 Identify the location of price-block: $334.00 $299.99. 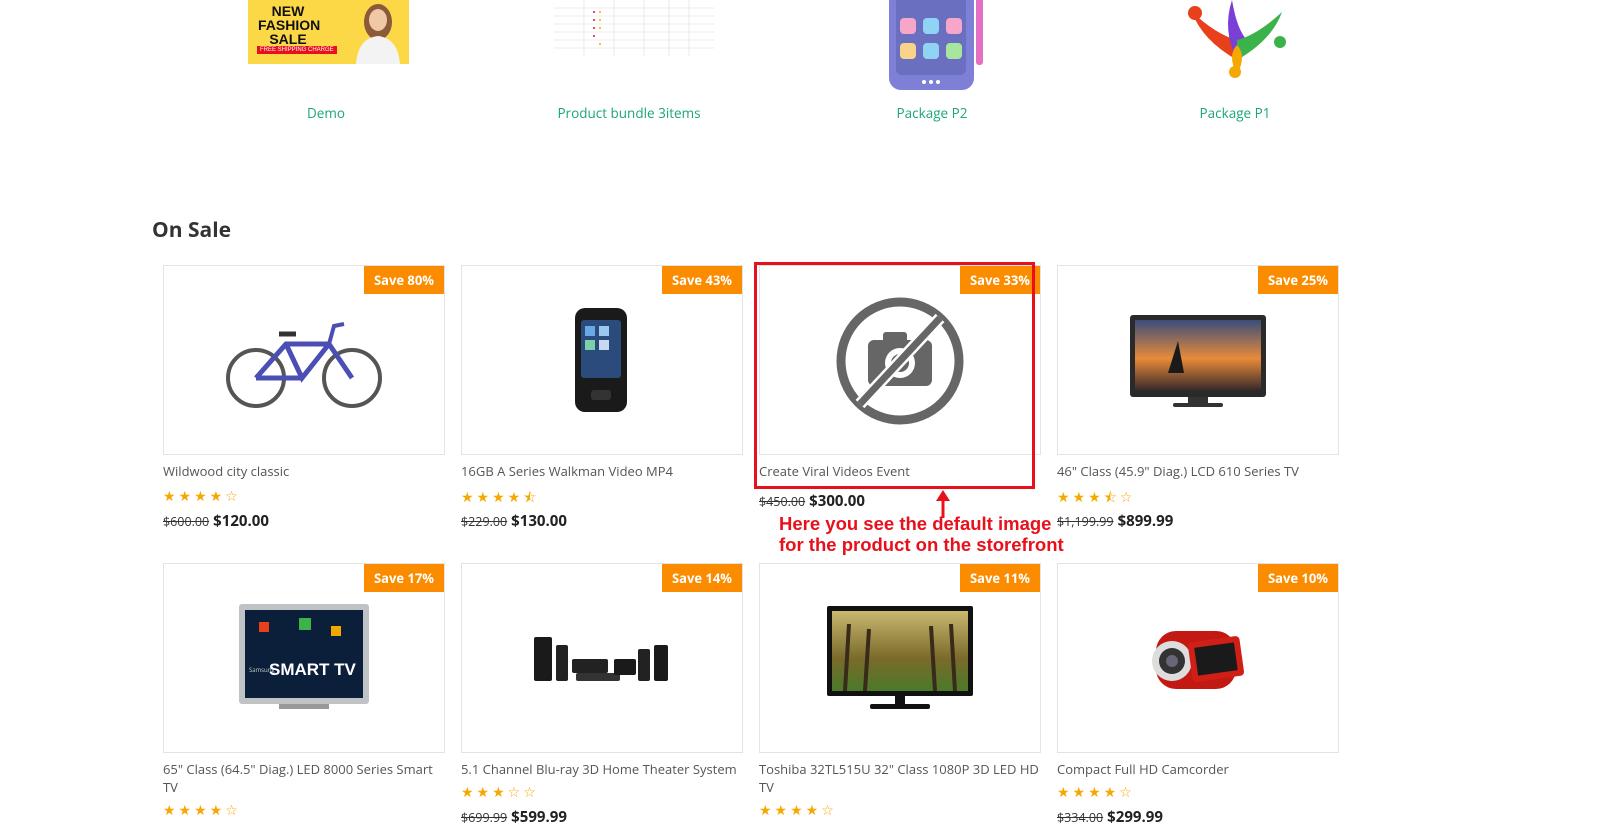
(1110, 816).